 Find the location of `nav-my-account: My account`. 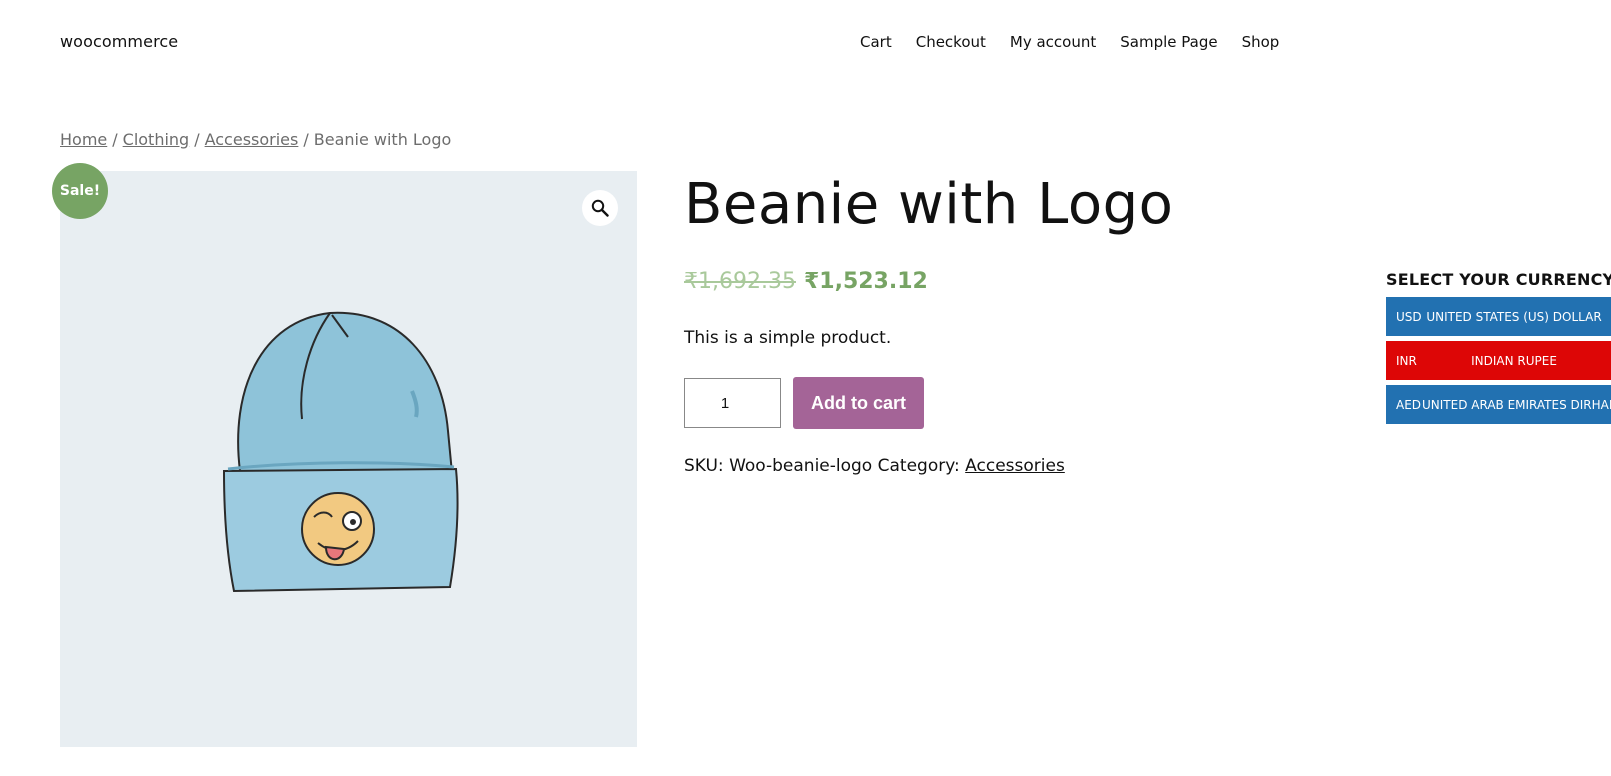

nav-my-account: My account is located at coordinates (1053, 42).